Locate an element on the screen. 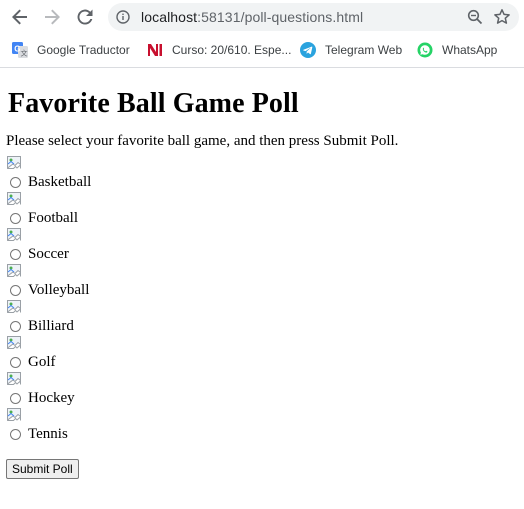  bookmark-google-traductor: G 文 Google Traductor is located at coordinates (71, 50).